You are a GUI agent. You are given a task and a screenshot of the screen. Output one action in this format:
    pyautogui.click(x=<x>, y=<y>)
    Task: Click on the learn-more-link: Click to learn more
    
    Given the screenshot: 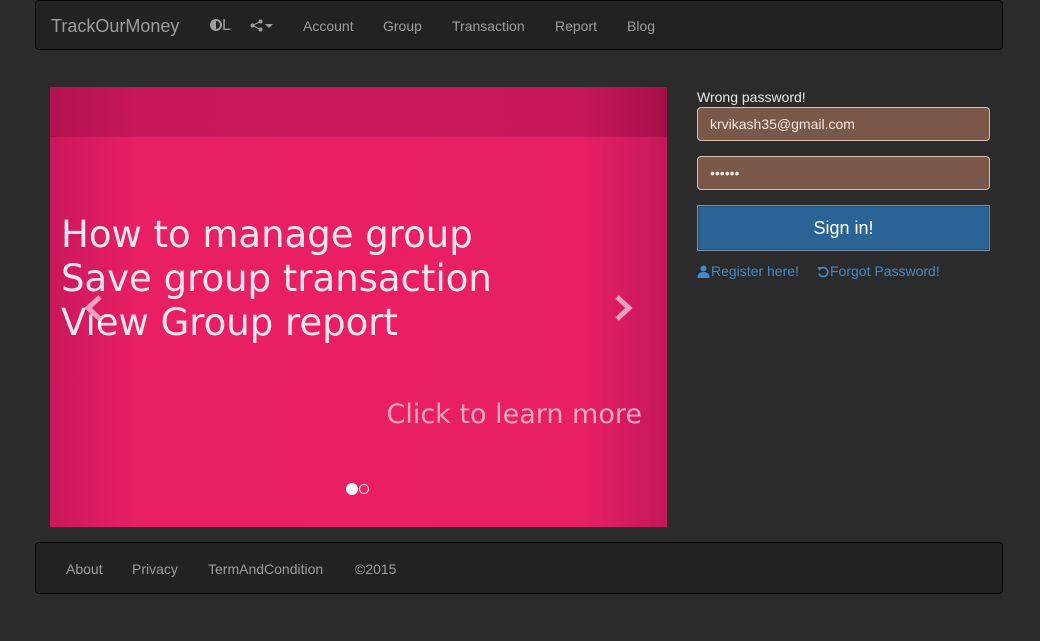 What is the action you would take?
    pyautogui.click(x=514, y=414)
    